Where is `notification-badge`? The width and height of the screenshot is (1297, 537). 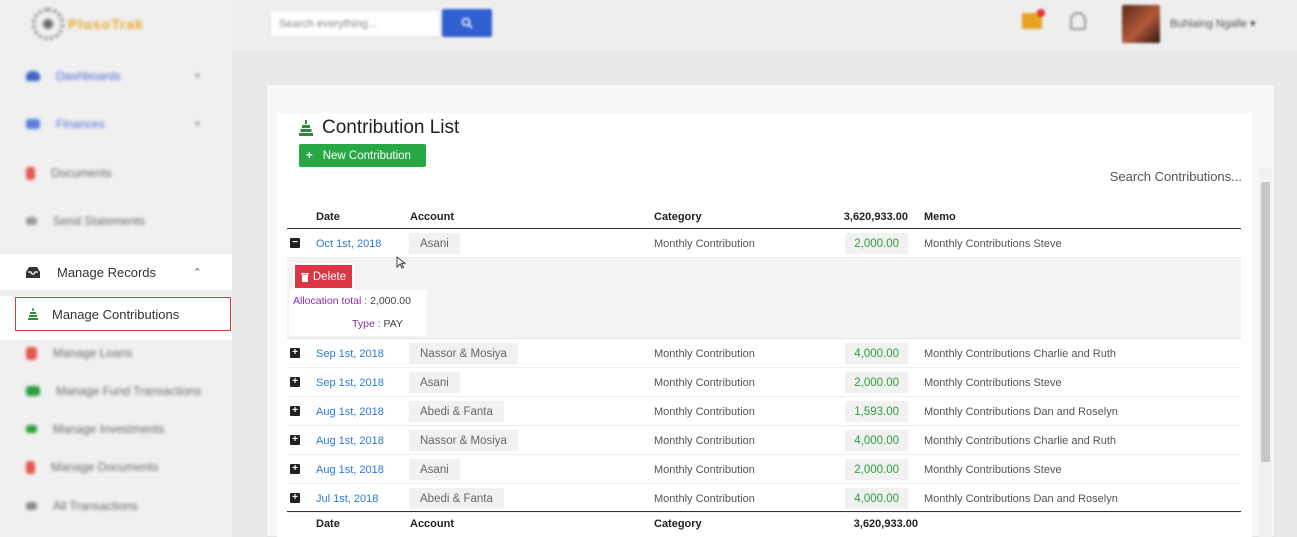
notification-badge is located at coordinates (1041, 13).